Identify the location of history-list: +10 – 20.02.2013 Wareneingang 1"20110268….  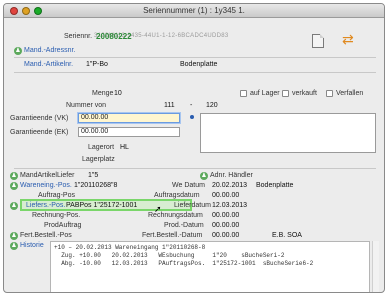
(210, 266).